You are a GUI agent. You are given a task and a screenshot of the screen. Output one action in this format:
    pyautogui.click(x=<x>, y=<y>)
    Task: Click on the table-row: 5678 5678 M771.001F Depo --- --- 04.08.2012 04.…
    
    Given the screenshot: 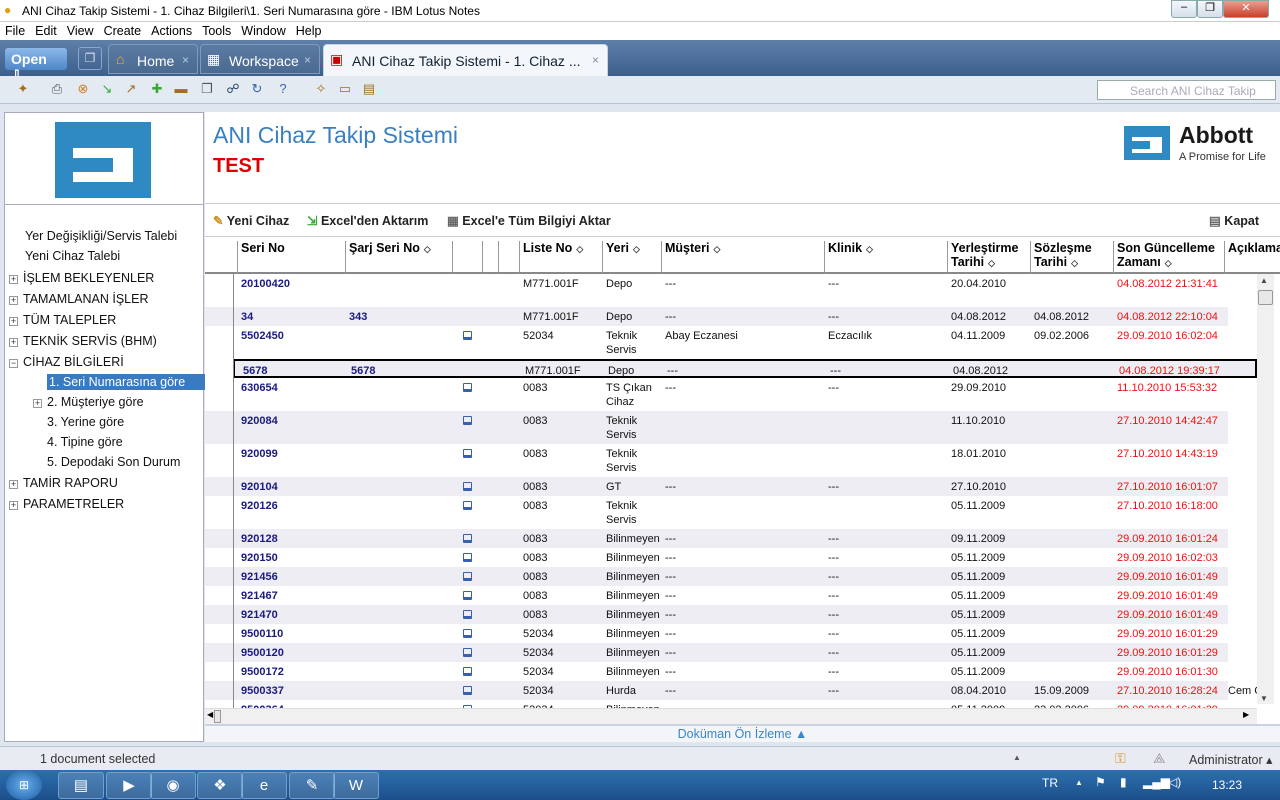 What is the action you would take?
    pyautogui.click(x=745, y=368)
    